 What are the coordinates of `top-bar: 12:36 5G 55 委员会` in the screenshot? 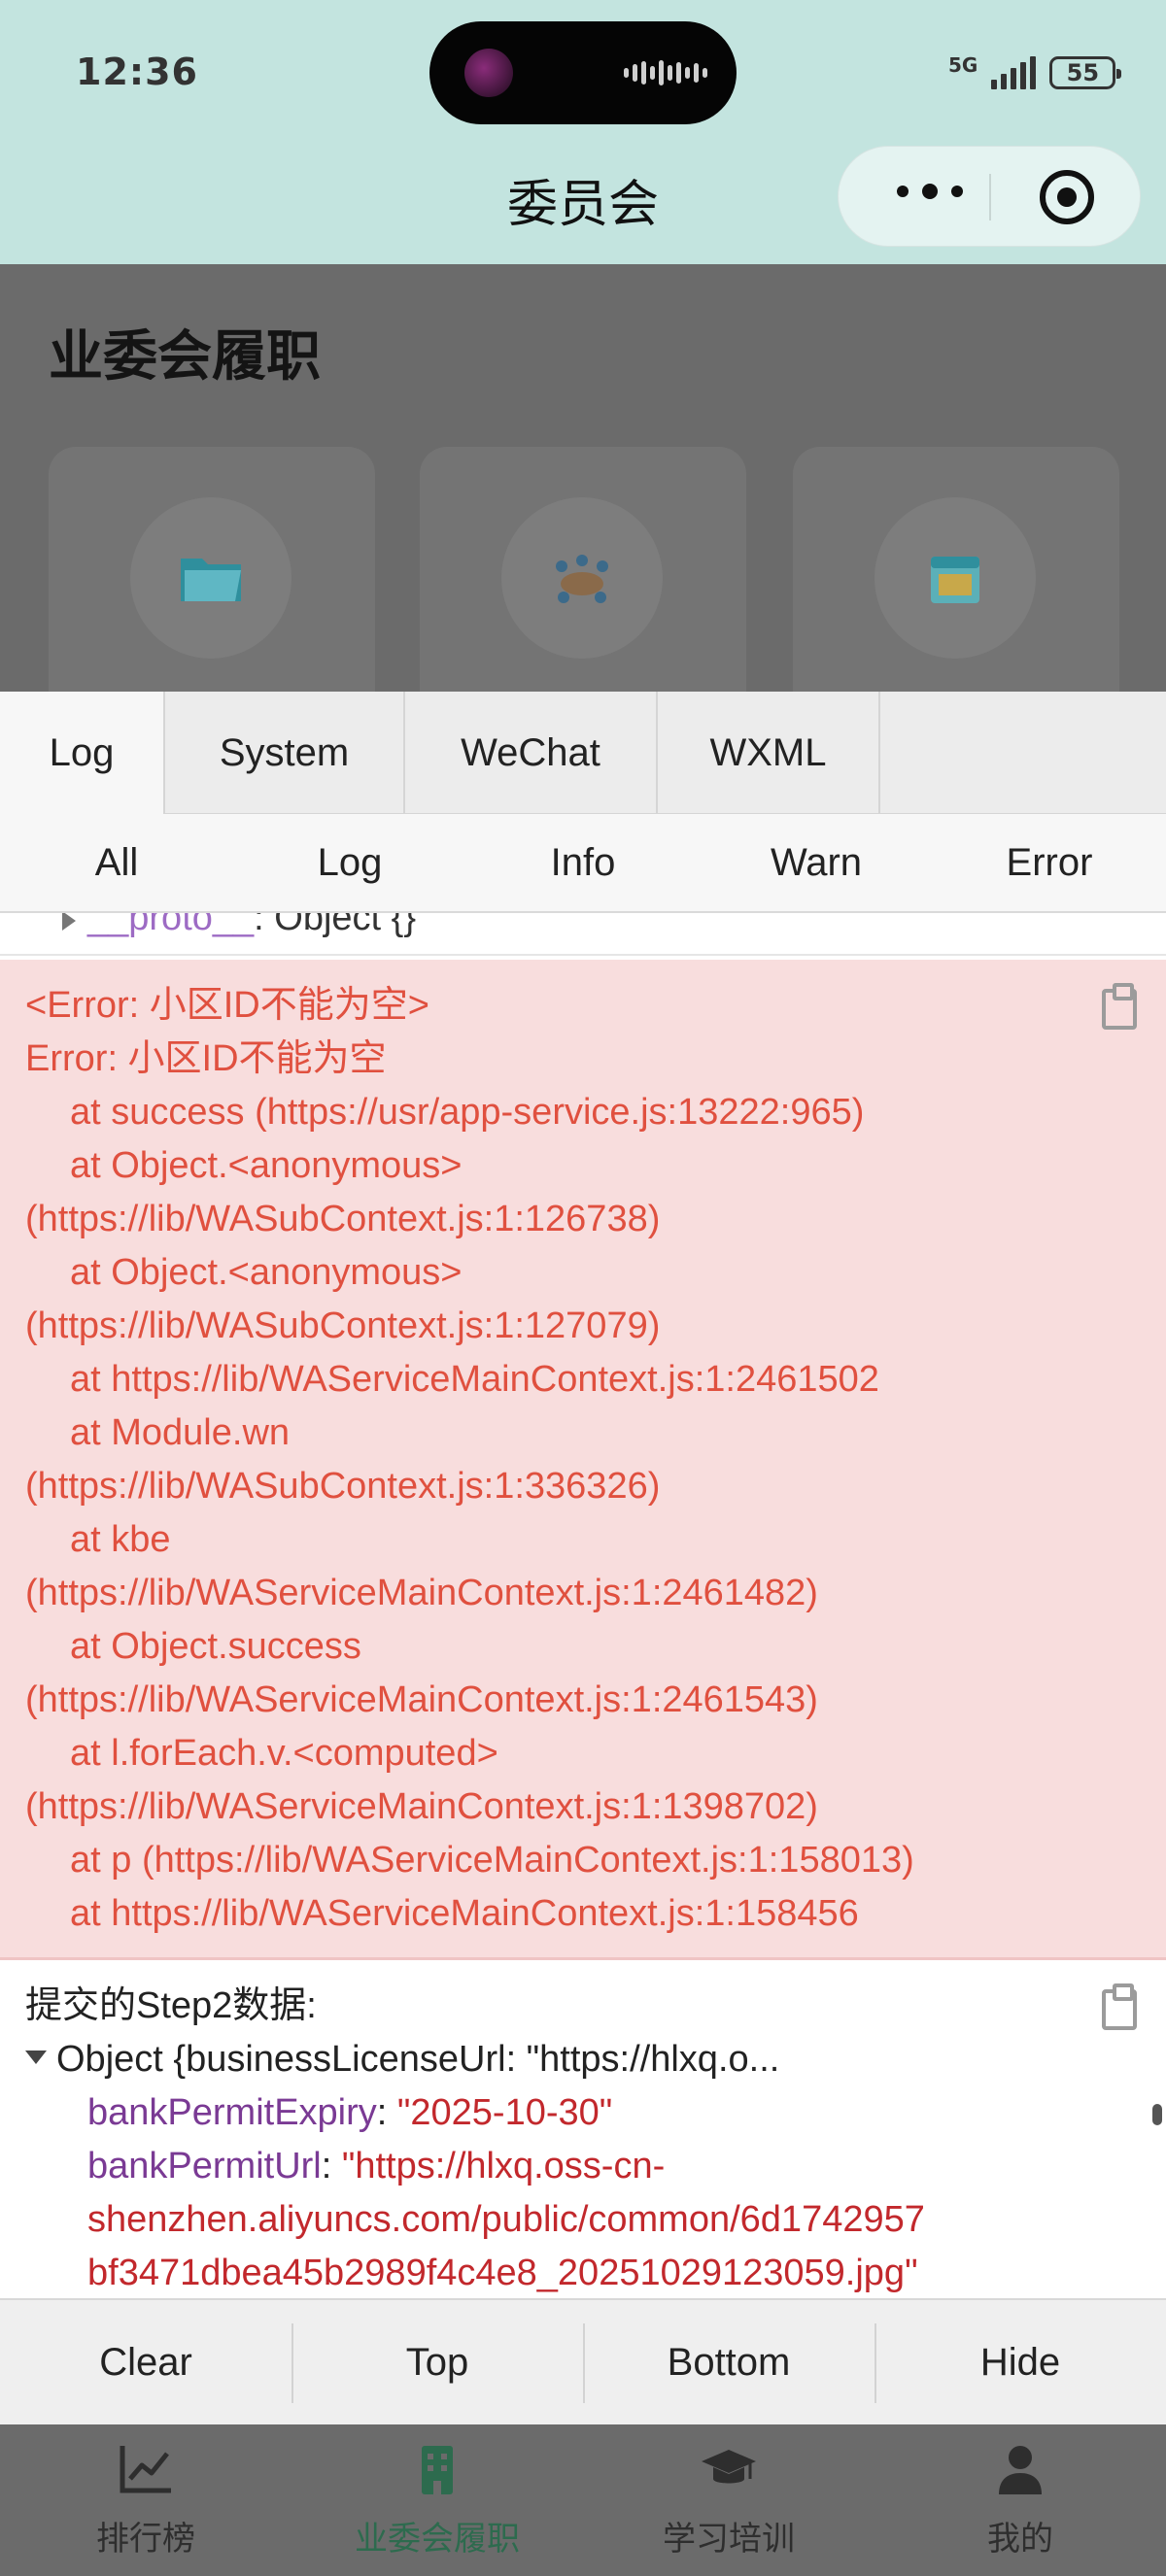 It's located at (583, 132).